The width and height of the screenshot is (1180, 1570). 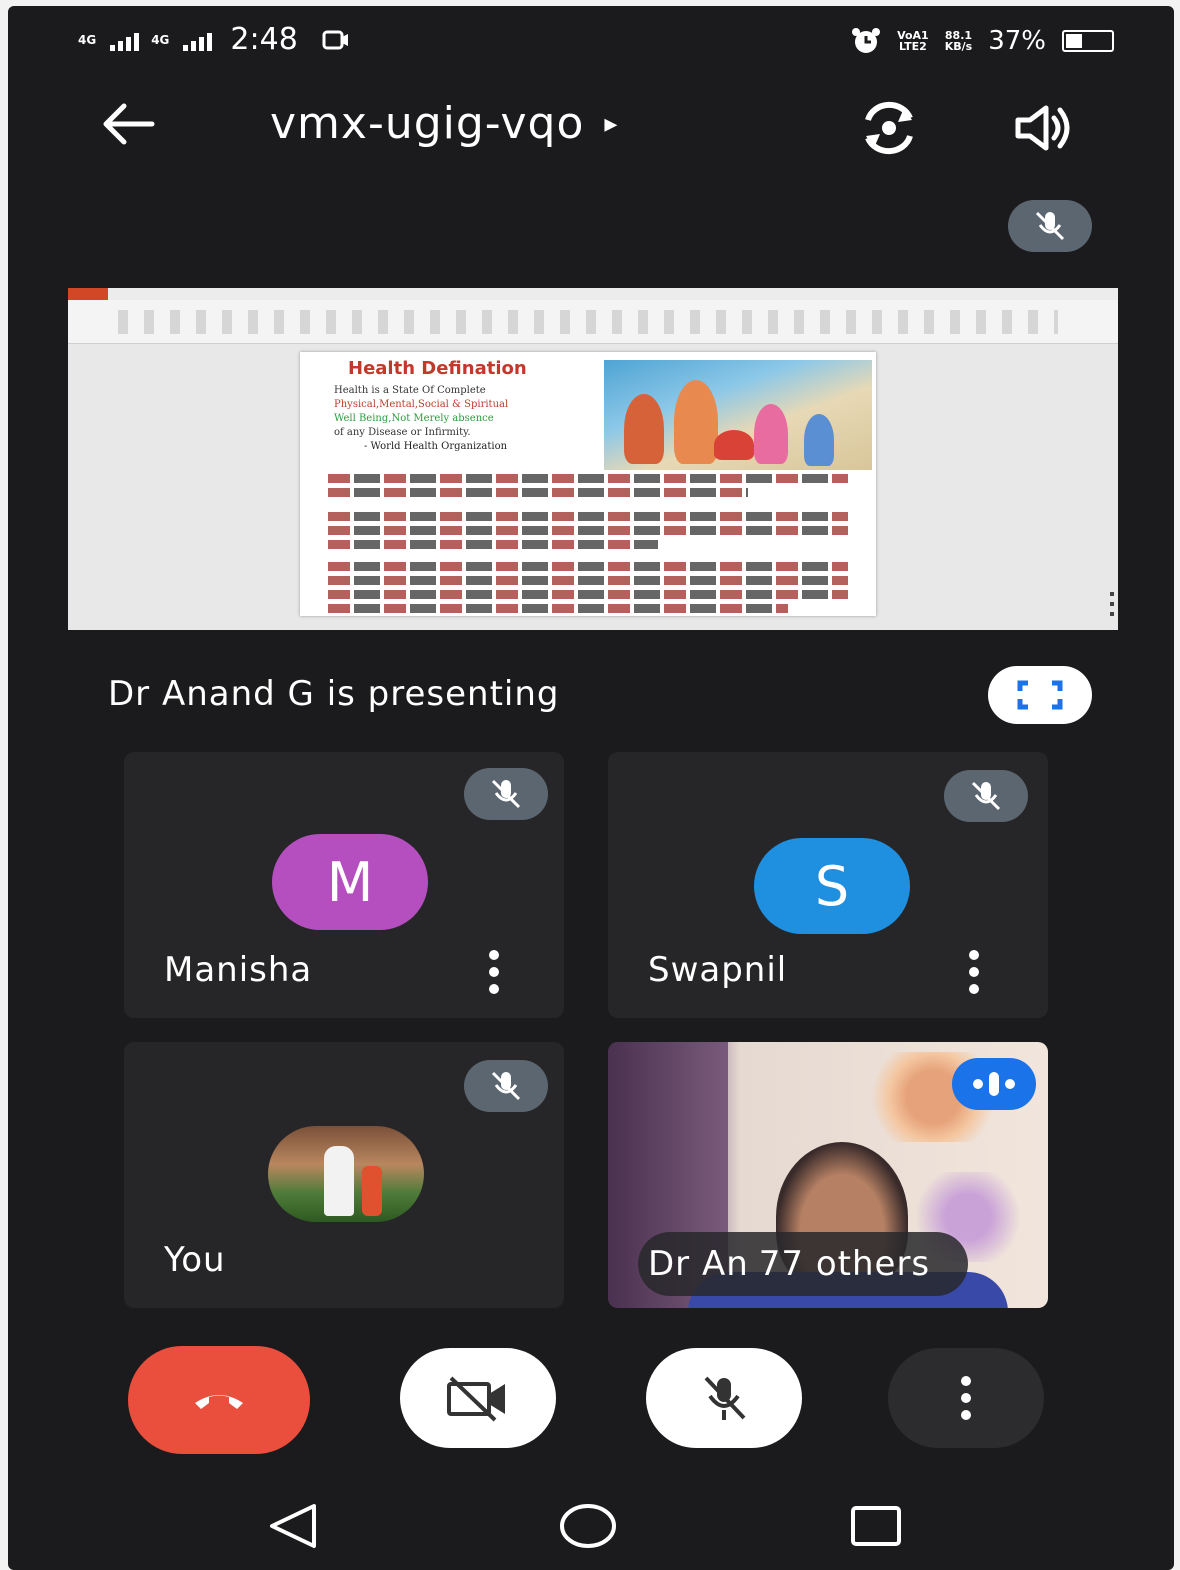 I want to click on data-speed: 88.1 KB/s, so click(x=958, y=41).